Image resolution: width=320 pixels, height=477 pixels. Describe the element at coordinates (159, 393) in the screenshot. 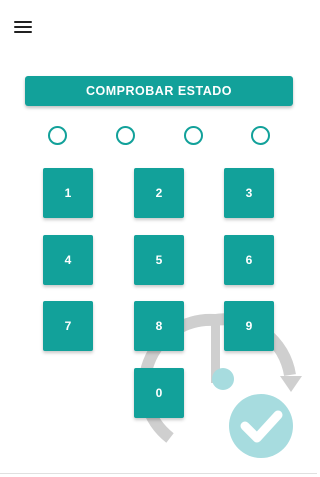

I see `keypad-key-0: 0` at that location.